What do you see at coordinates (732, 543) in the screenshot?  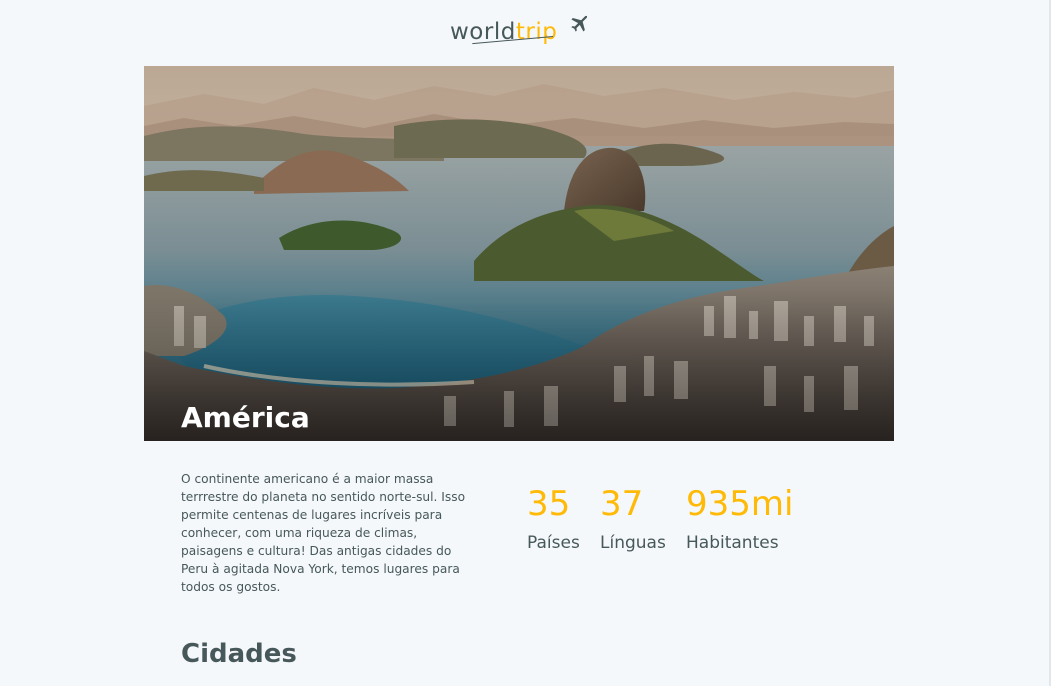 I see `stat-label: Habitantes` at bounding box center [732, 543].